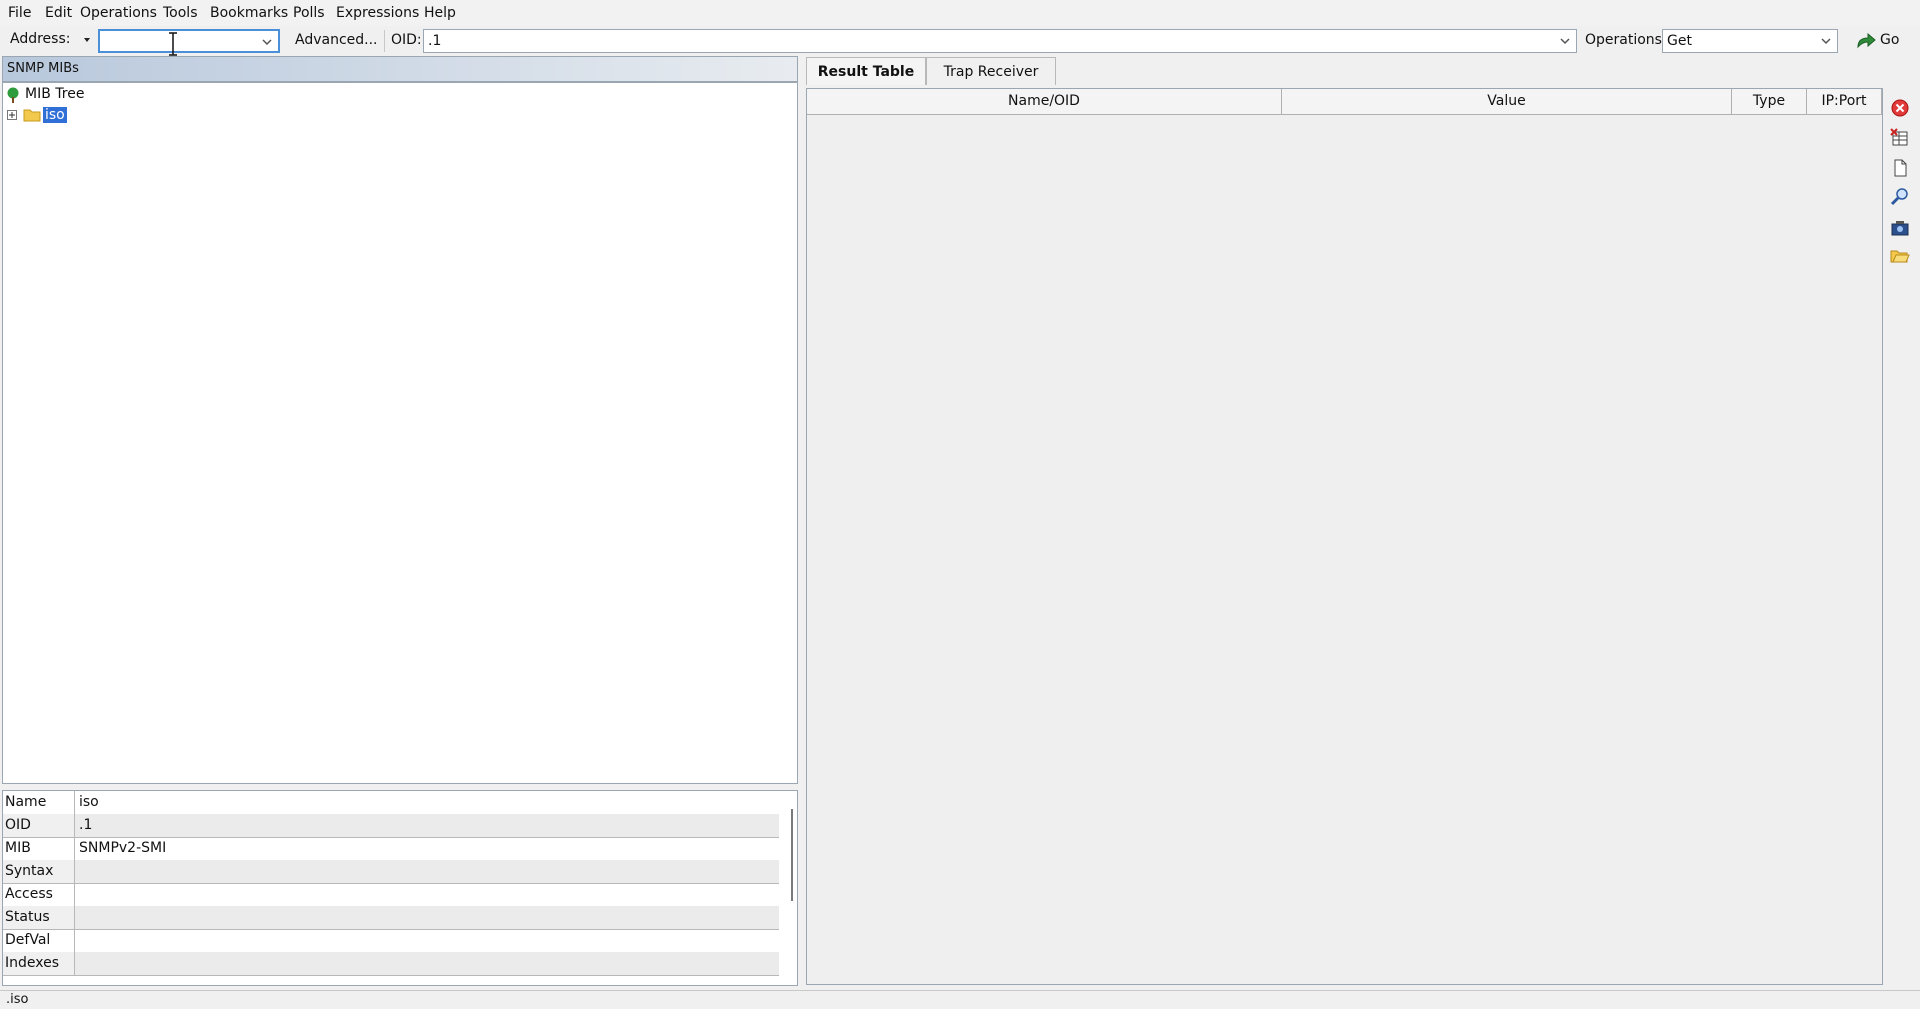  What do you see at coordinates (406, 40) in the screenshot?
I see `oid-label: OID:` at bounding box center [406, 40].